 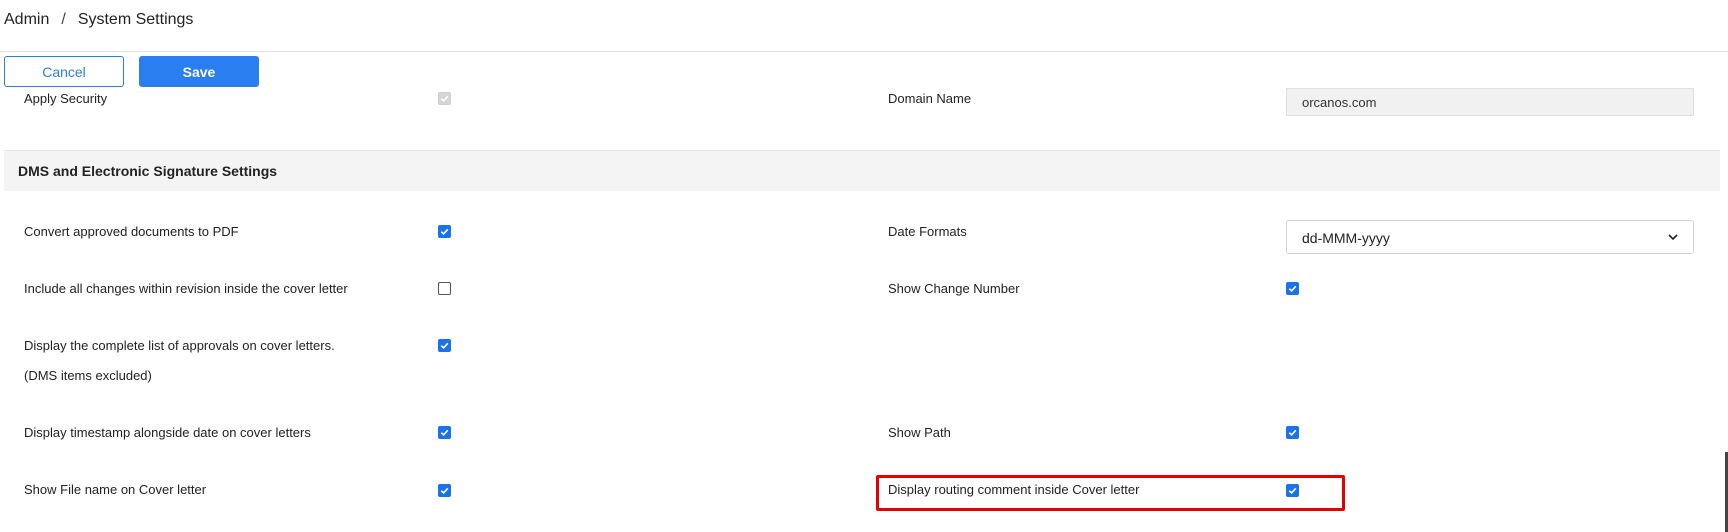 I want to click on dms-section-header: DMS and Electronic Signature Settings, so click(x=862, y=170).